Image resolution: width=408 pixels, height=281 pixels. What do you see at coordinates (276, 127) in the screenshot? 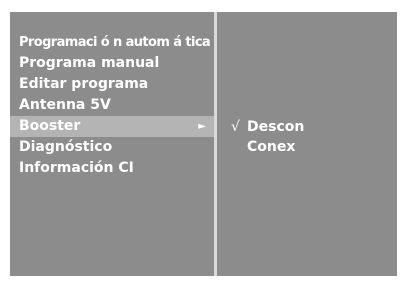
I see `option-label: Descon` at bounding box center [276, 127].